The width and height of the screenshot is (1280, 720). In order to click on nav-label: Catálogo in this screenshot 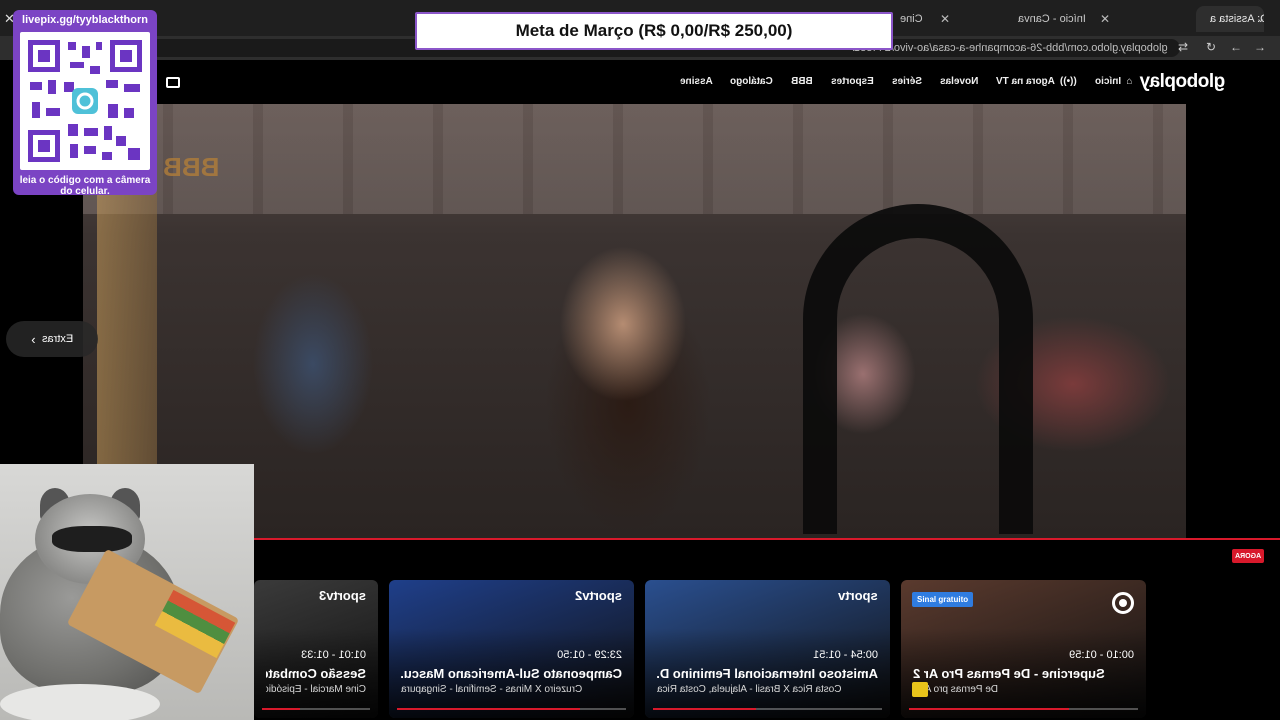, I will do `click(752, 81)`.